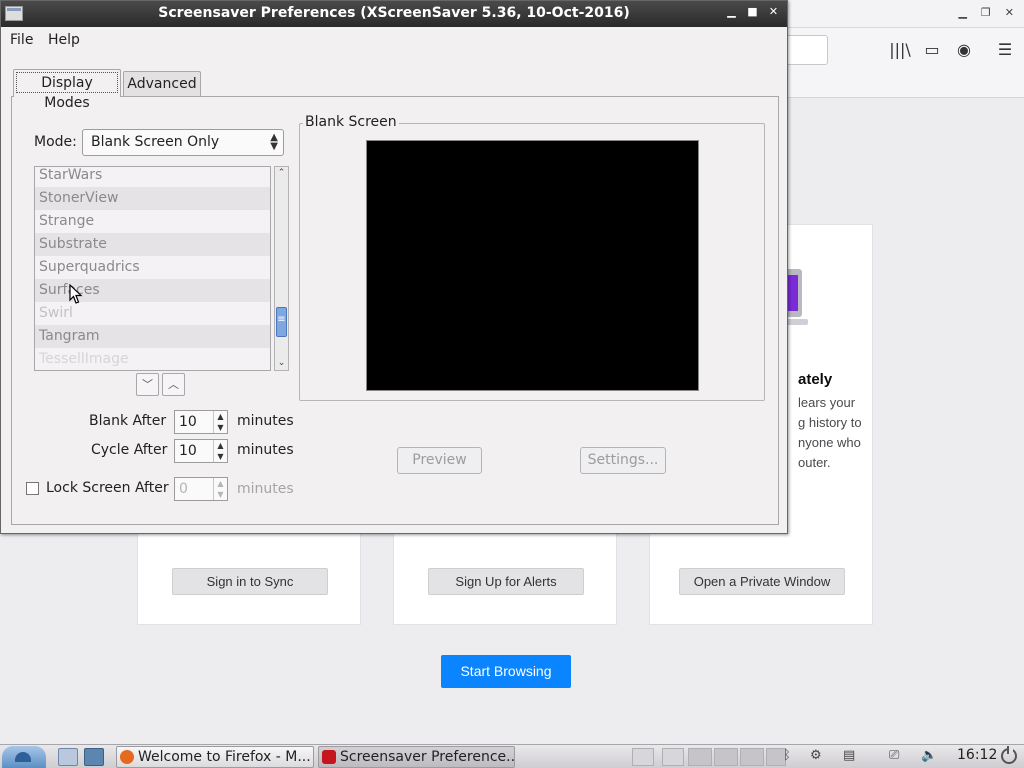  What do you see at coordinates (900, 50) in the screenshot?
I see `library-icon: |||\` at bounding box center [900, 50].